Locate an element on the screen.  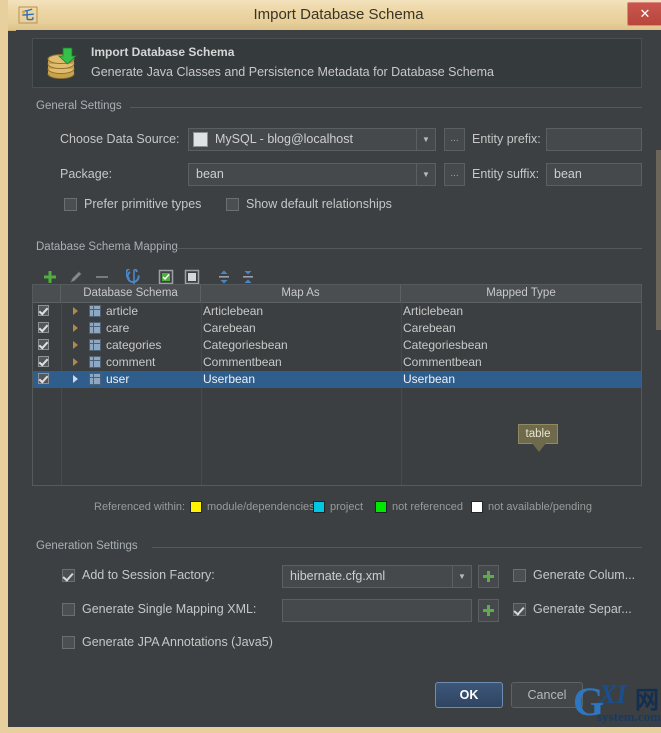
cell-database-schema: categories is located at coordinates (134, 345).